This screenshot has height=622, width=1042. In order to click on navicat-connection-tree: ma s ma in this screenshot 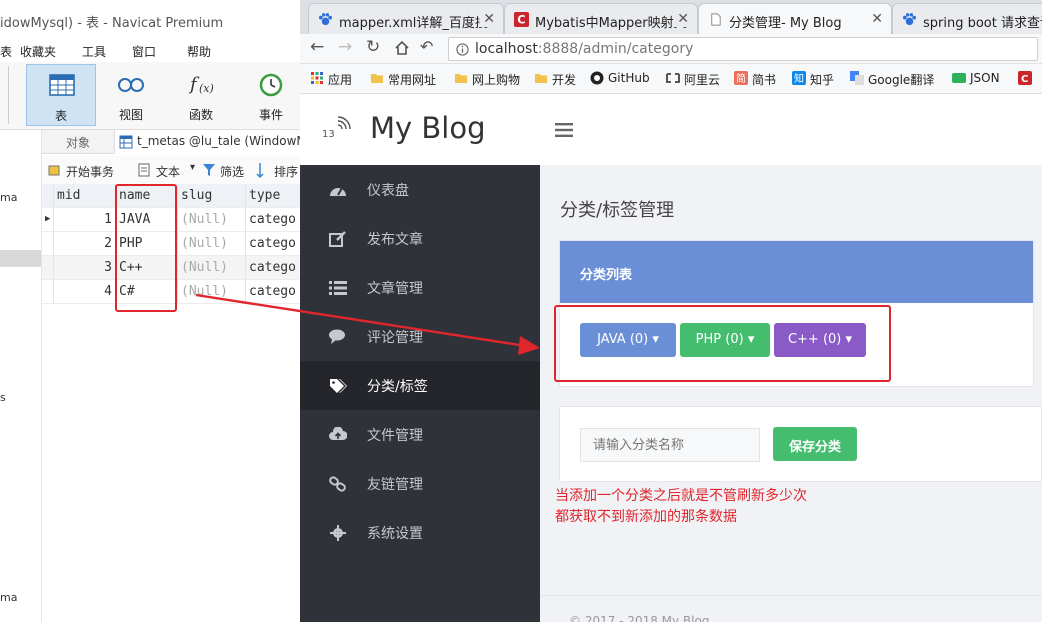, I will do `click(21, 376)`.